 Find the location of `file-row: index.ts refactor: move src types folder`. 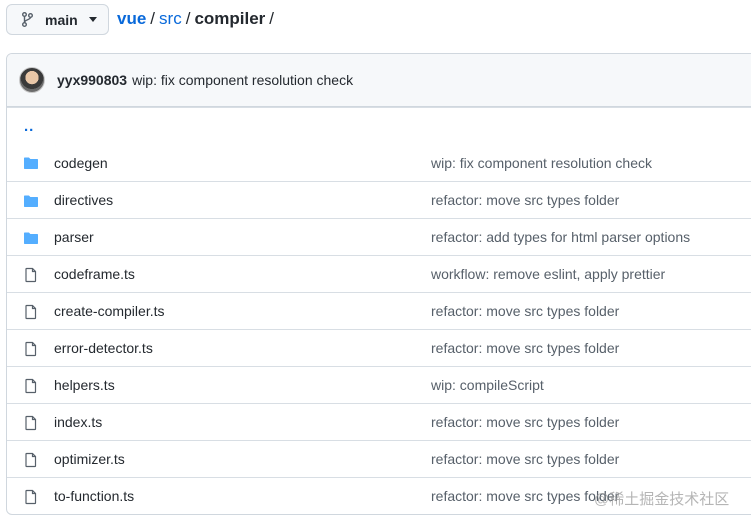

file-row: index.ts refactor: move src types folder is located at coordinates (379, 421).